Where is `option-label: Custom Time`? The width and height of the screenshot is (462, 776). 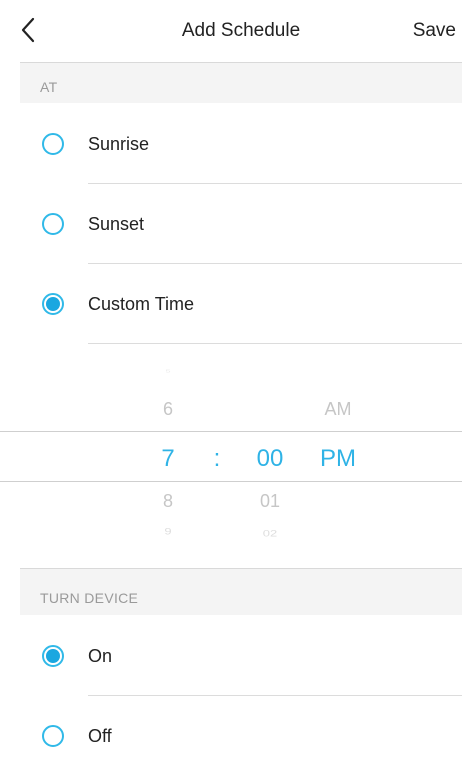
option-label: Custom Time is located at coordinates (141, 304).